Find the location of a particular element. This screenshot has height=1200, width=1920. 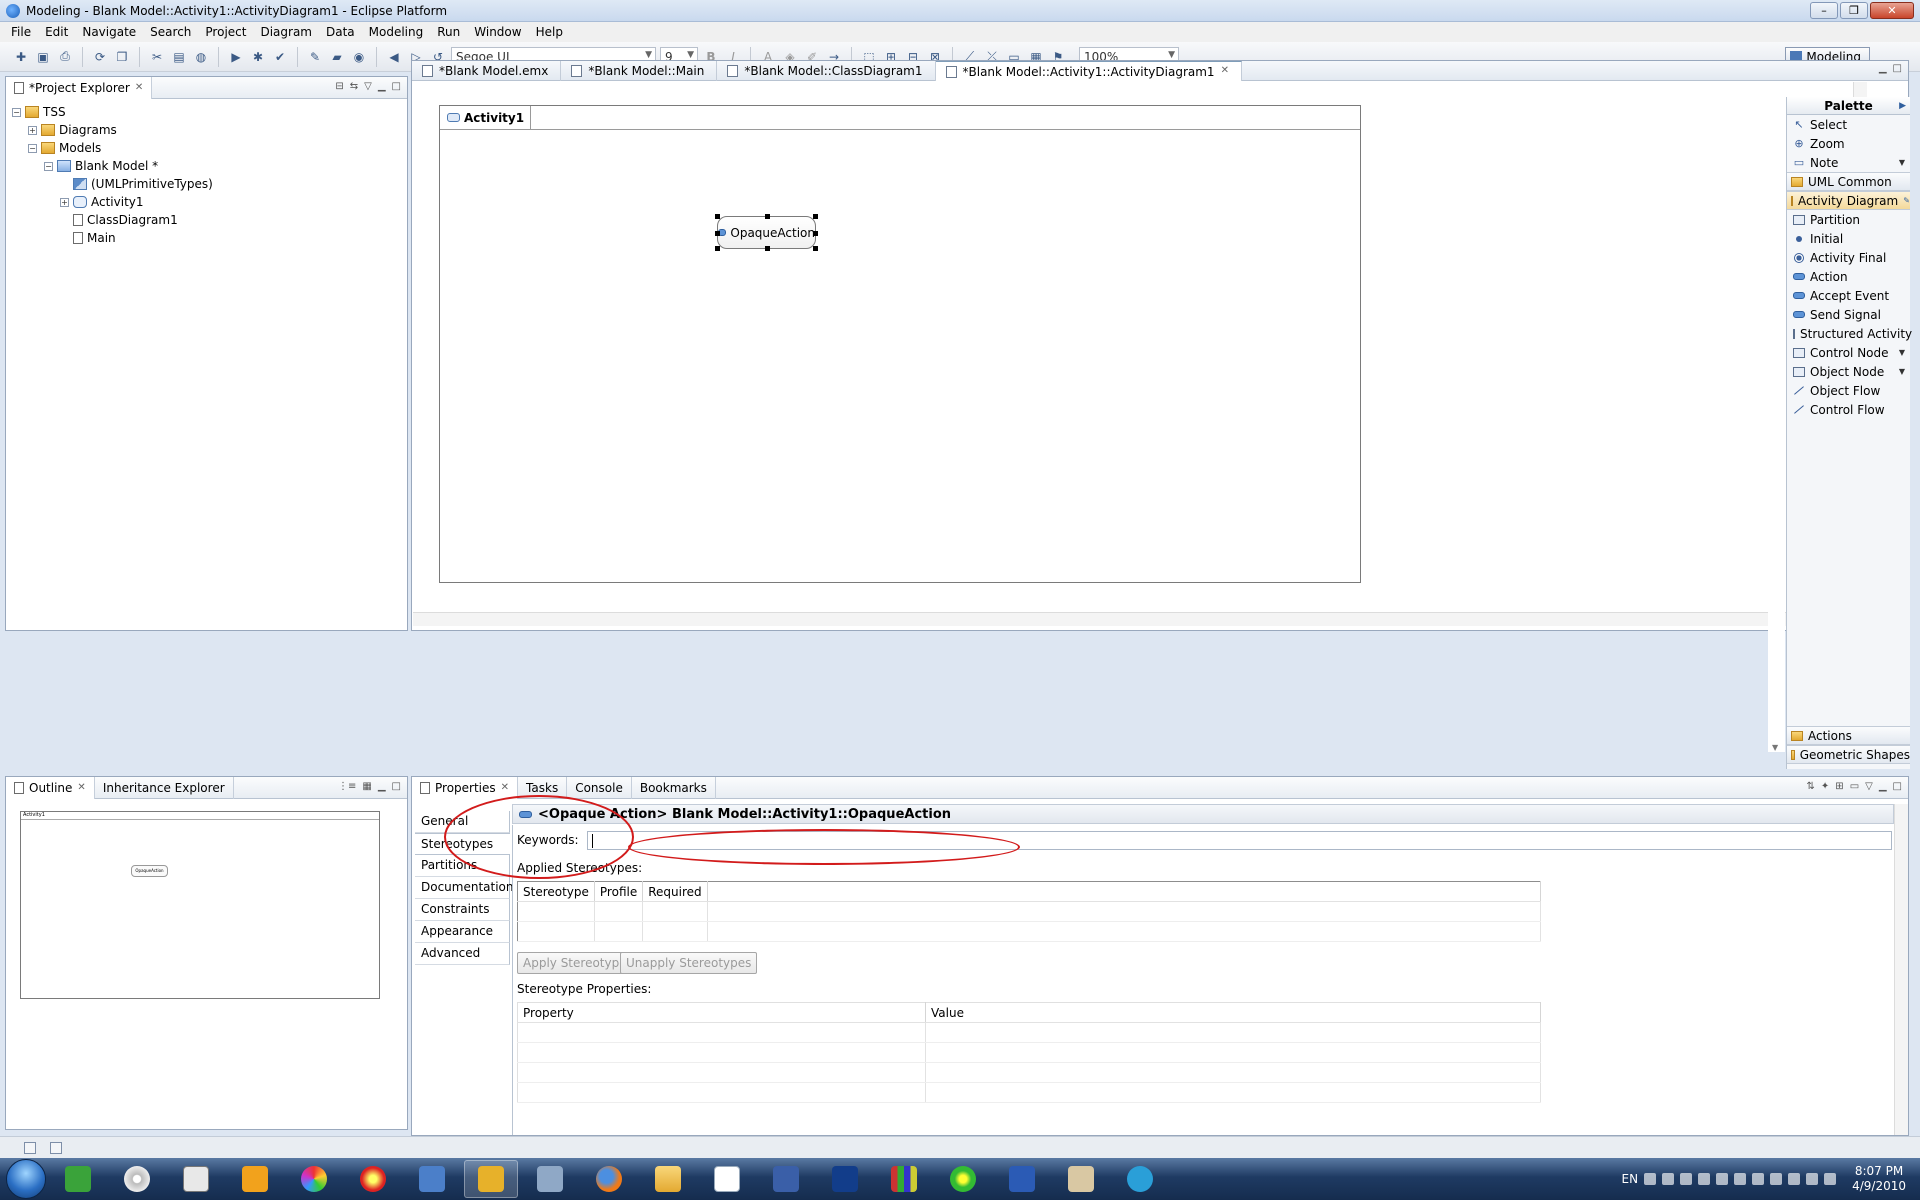

open-folder-icon: ▰ is located at coordinates (337, 57).